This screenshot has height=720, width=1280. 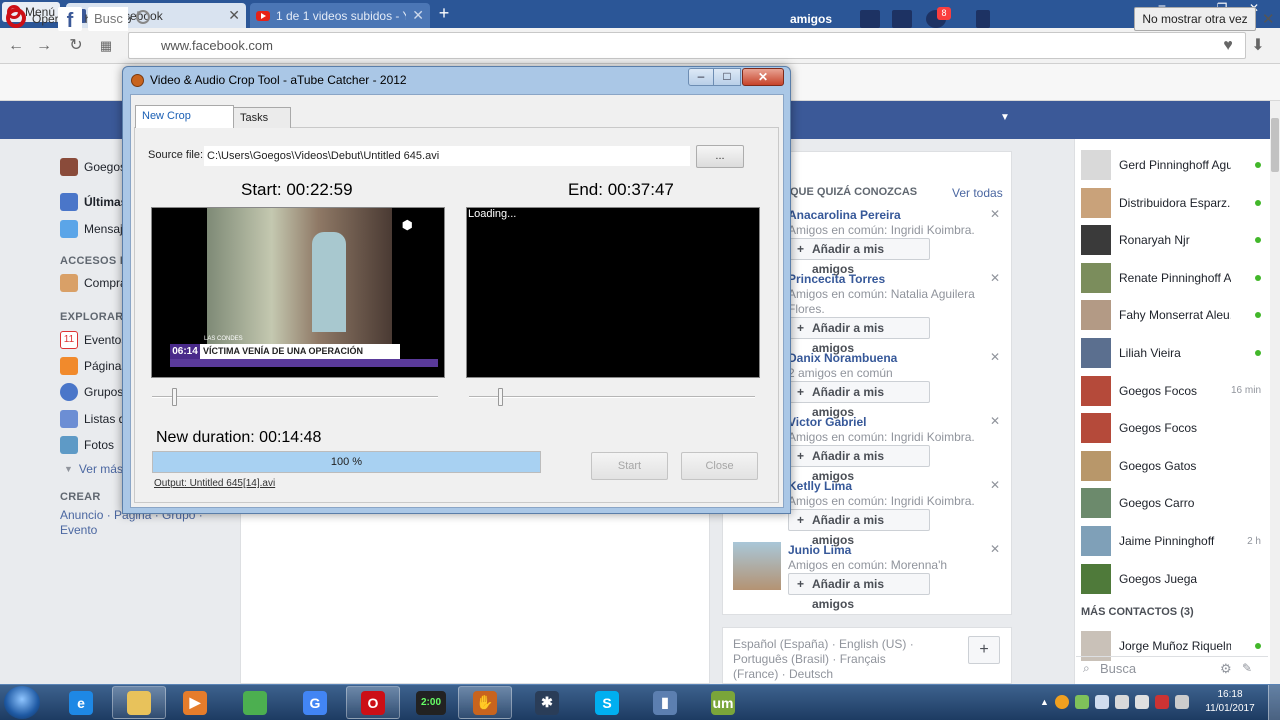 What do you see at coordinates (727, 77) in the screenshot?
I see `maximize-icon: □` at bounding box center [727, 77].